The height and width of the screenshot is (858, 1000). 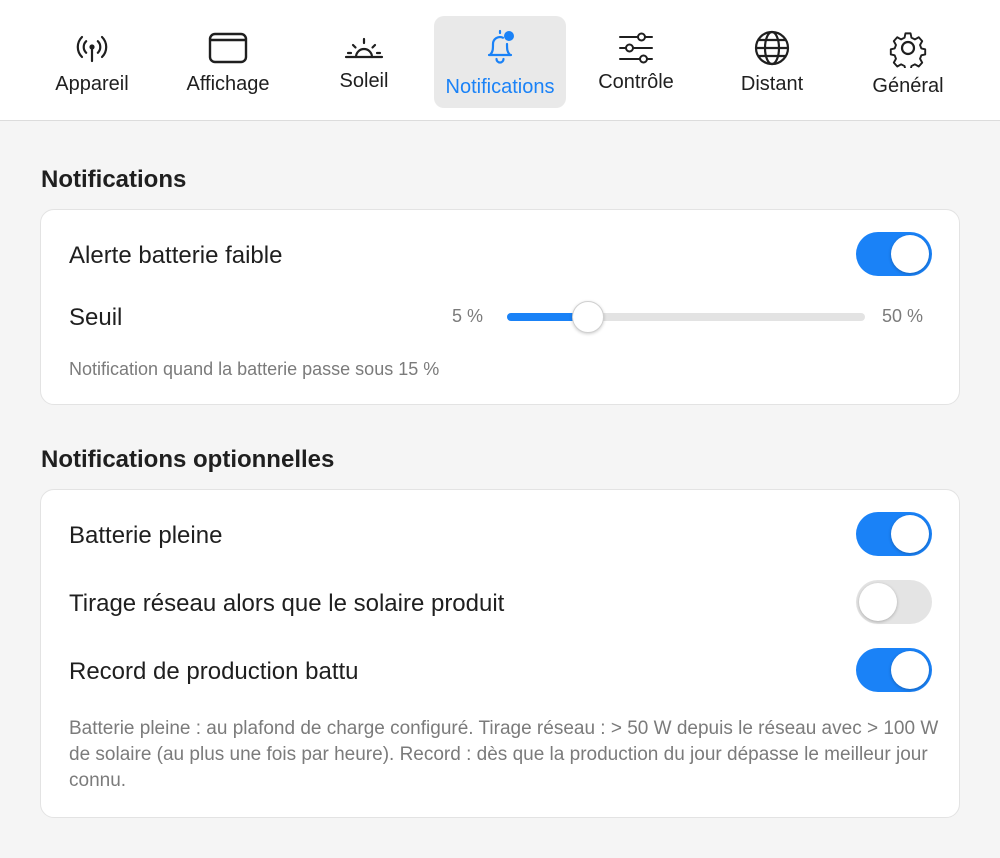 What do you see at coordinates (228, 84) in the screenshot?
I see `tab-label: Affichage` at bounding box center [228, 84].